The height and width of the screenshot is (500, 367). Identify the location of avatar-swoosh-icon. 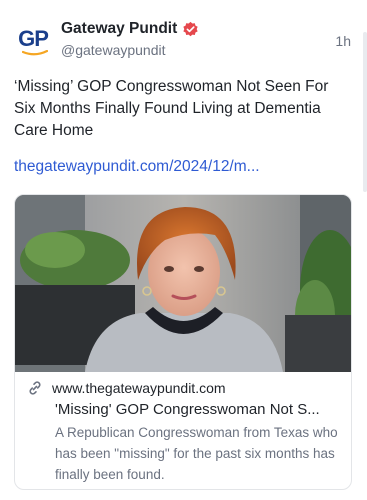
(35, 53).